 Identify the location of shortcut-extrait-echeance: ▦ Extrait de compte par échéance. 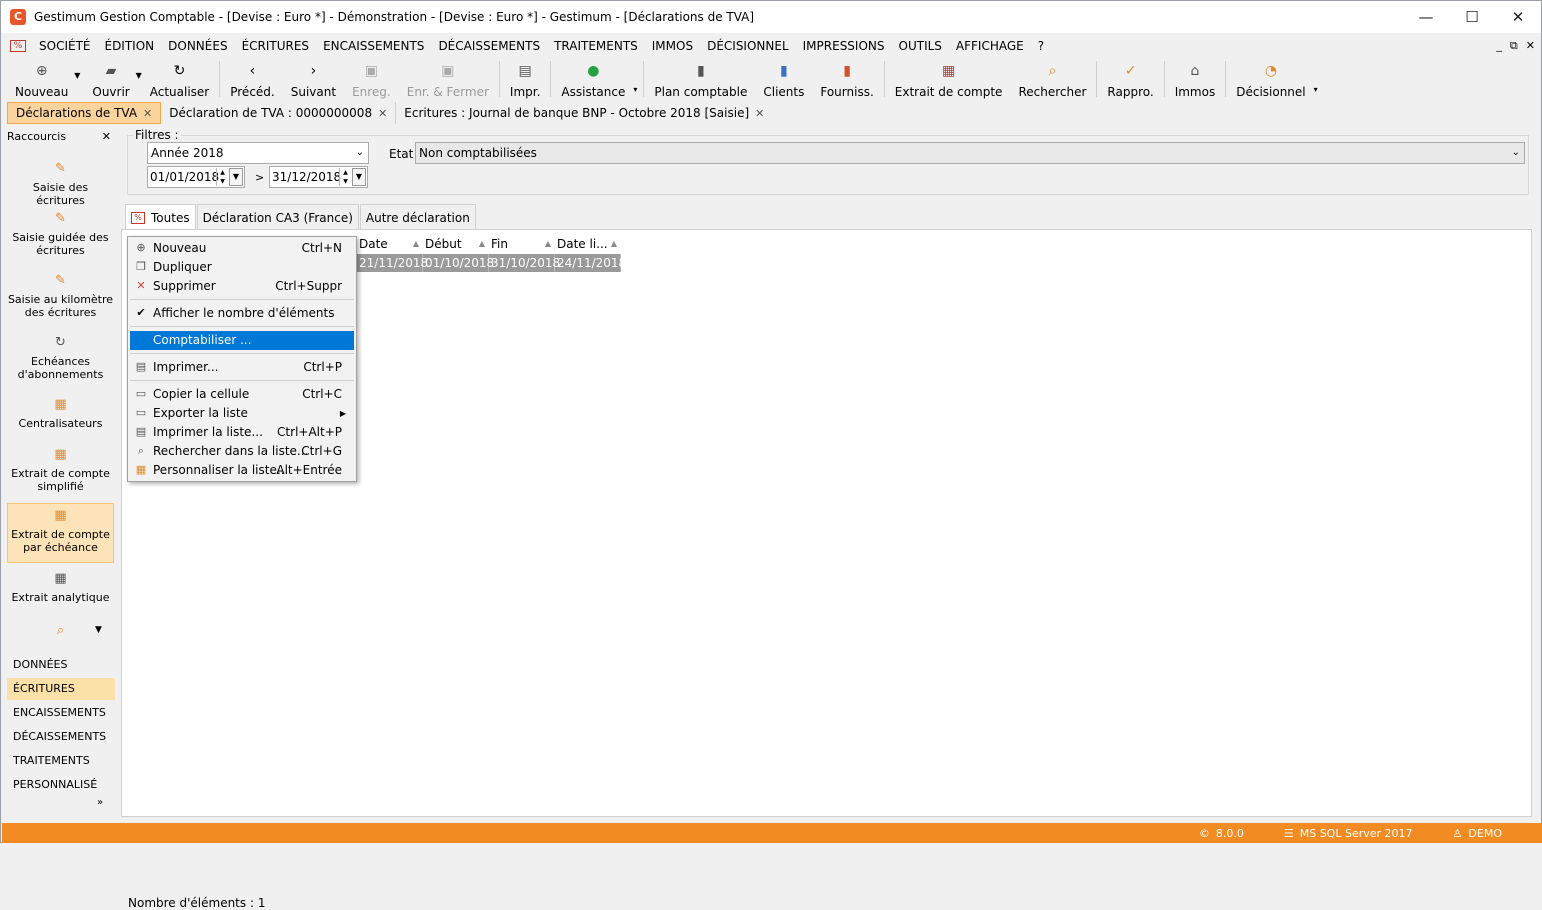
(60, 533).